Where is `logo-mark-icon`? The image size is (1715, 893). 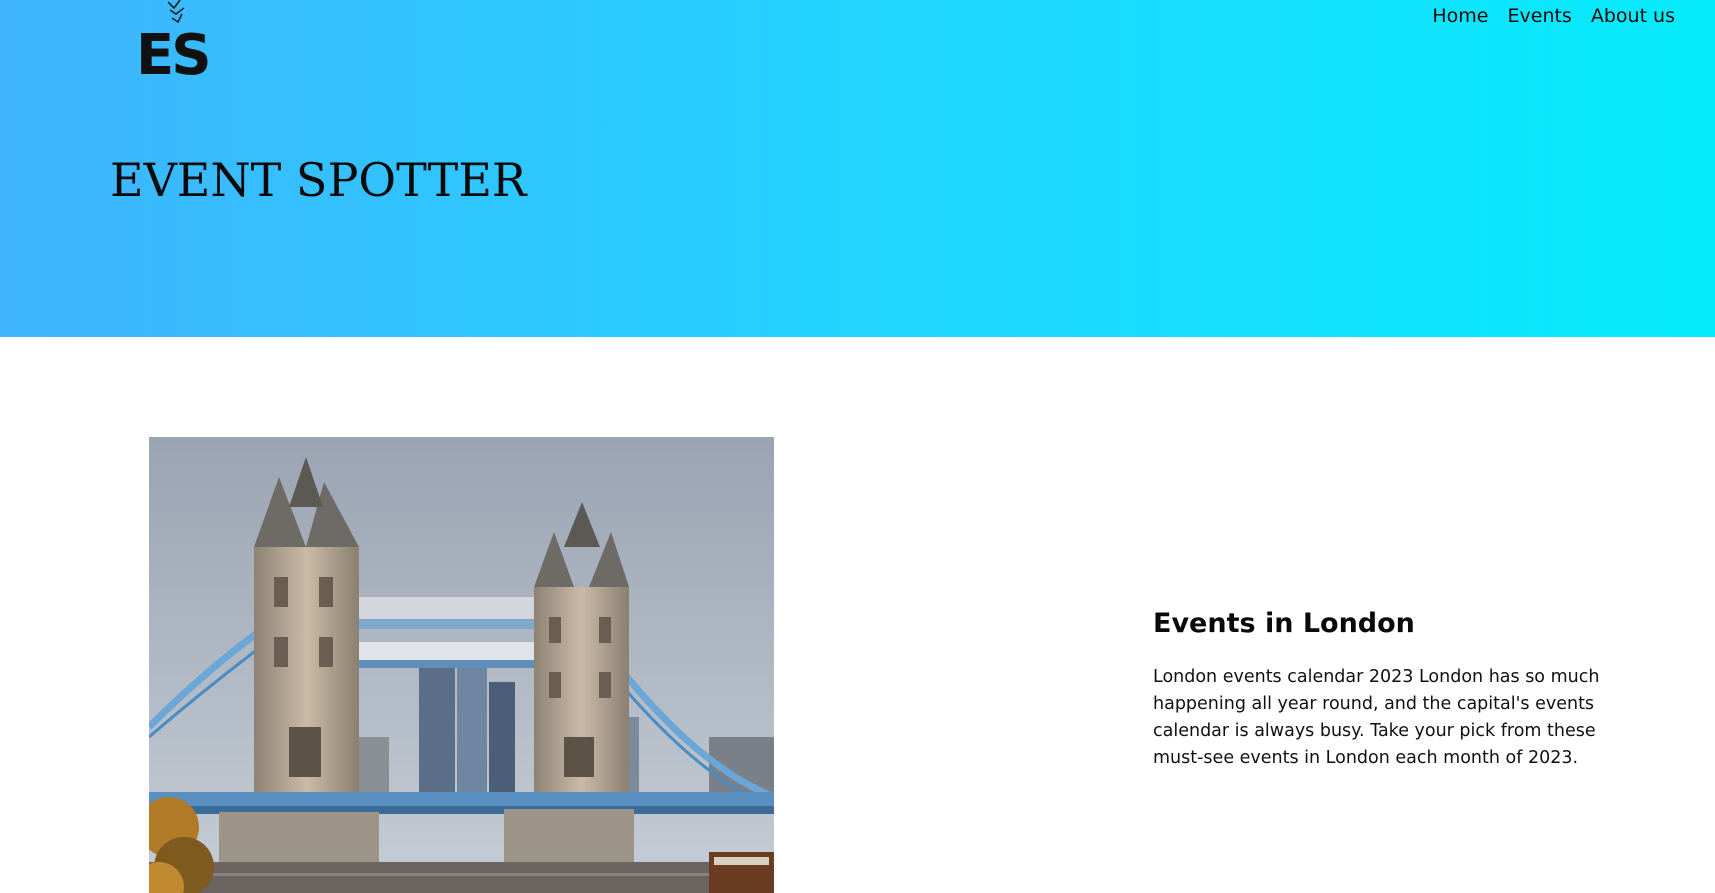
logo-mark-icon is located at coordinates (176, 12).